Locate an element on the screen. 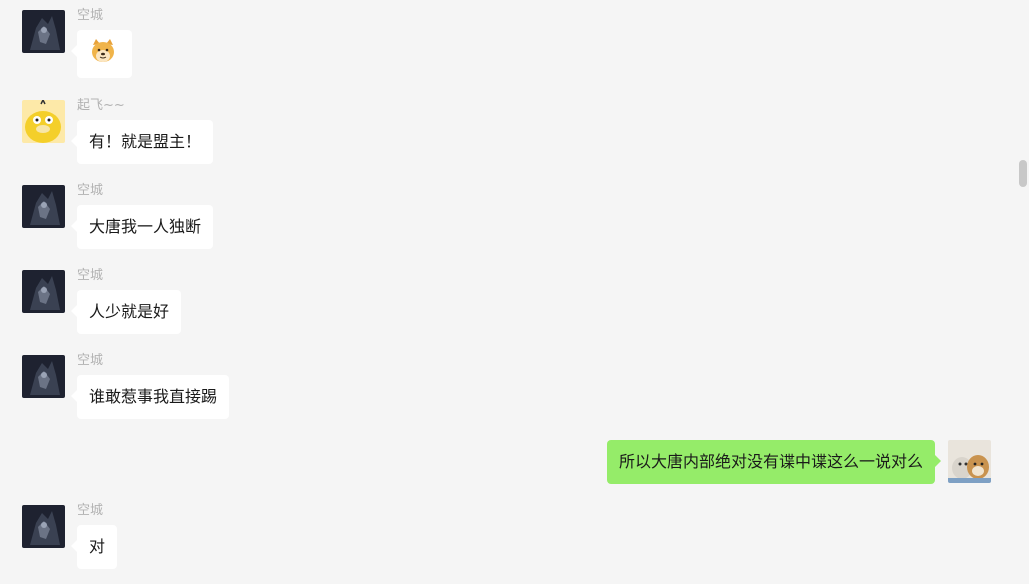 This screenshot has height=584, width=1029. message-bubble is located at coordinates (101, 54).